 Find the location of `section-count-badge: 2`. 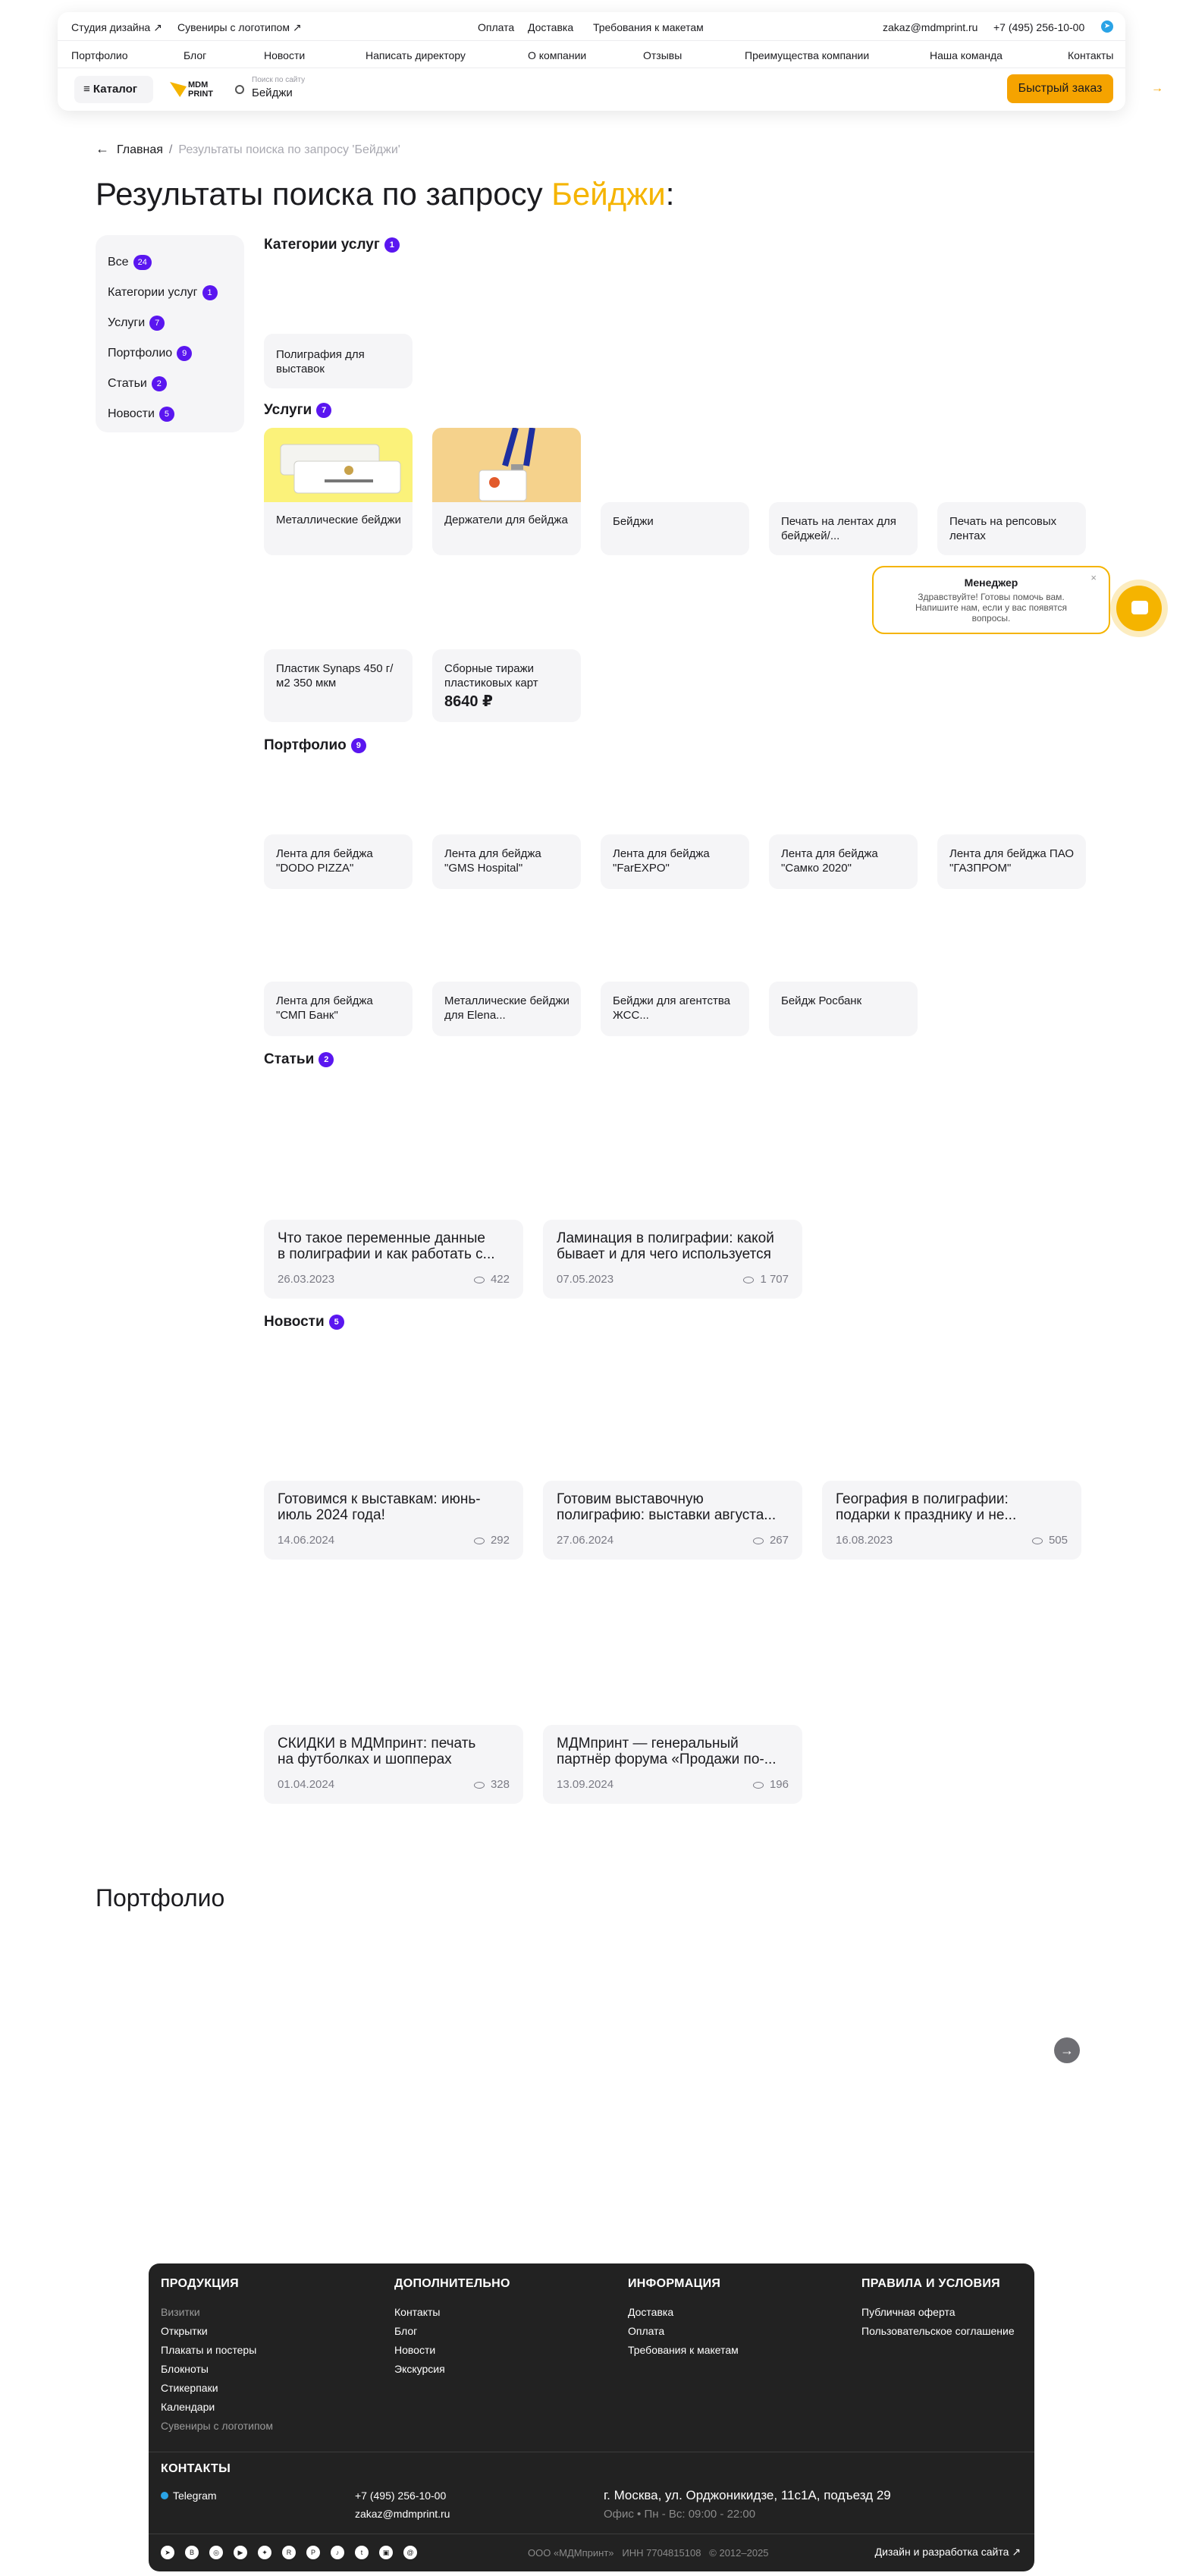

section-count-badge: 2 is located at coordinates (326, 1059).